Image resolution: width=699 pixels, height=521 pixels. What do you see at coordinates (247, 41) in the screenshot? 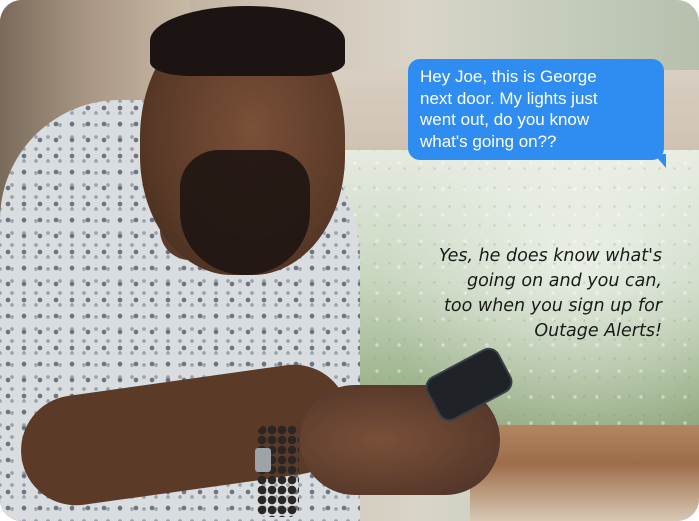
I see `hair` at bounding box center [247, 41].